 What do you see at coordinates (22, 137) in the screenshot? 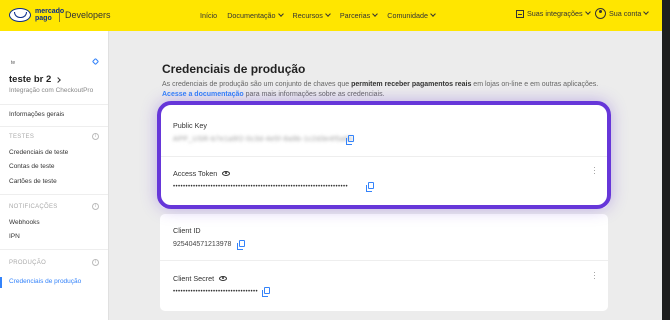
I see `section-tests: TESTES` at bounding box center [22, 137].